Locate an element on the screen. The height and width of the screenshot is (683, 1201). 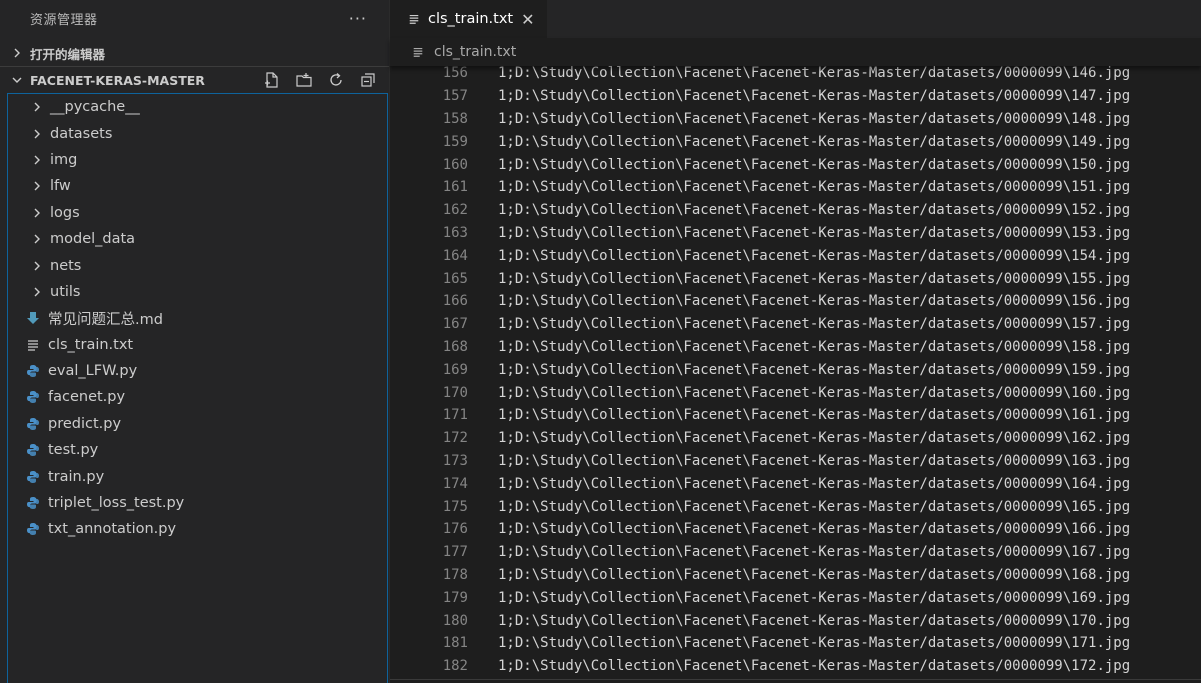
file-cls-train-txt: cls_train.txt is located at coordinates (197, 345).